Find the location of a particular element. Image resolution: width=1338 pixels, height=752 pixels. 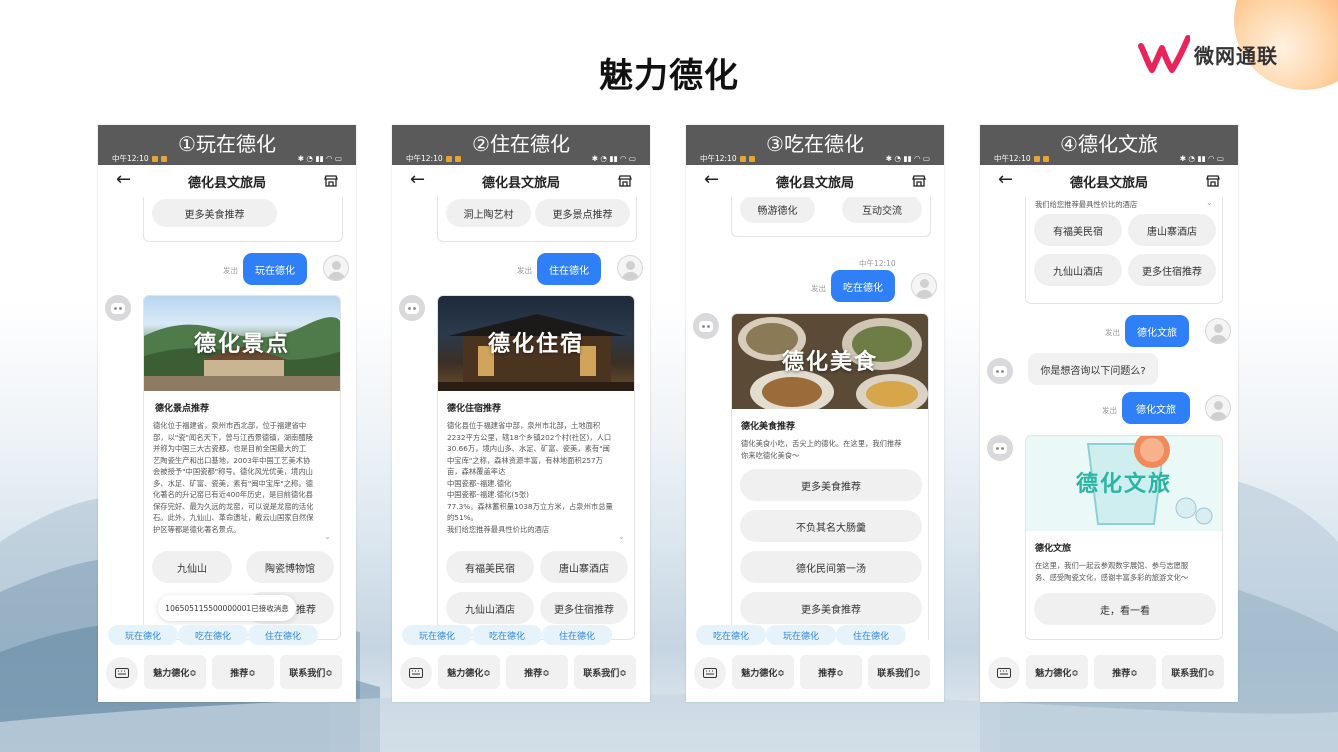

user-message-bubble: 吃在德化 is located at coordinates (863, 286).